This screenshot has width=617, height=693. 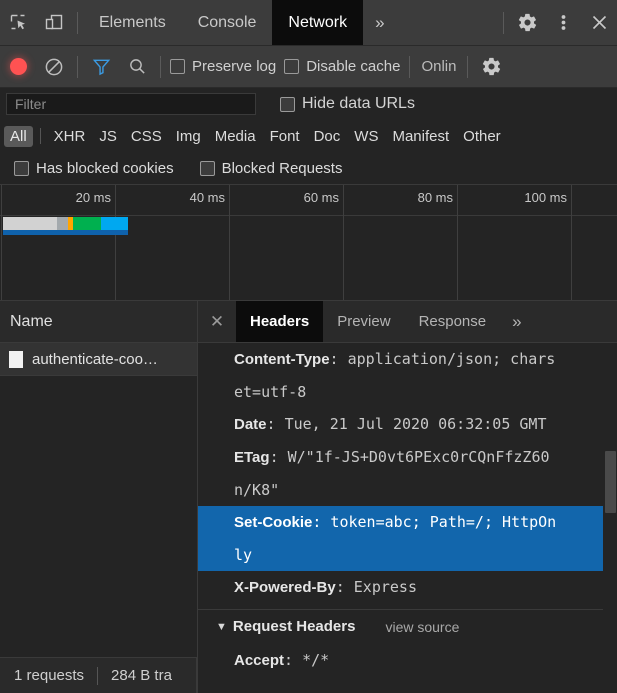 What do you see at coordinates (443, 522) in the screenshot?
I see `header-value-set-cookie: token=abc; Path=/; HttpOn` at bounding box center [443, 522].